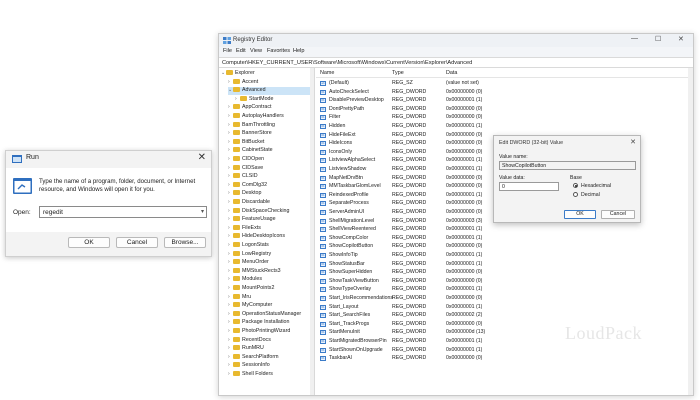 This screenshot has height=400, width=700. I want to click on value-row: 01 ShowCompColor REG_DWORD 0x00000001 (1), so click(504, 238).